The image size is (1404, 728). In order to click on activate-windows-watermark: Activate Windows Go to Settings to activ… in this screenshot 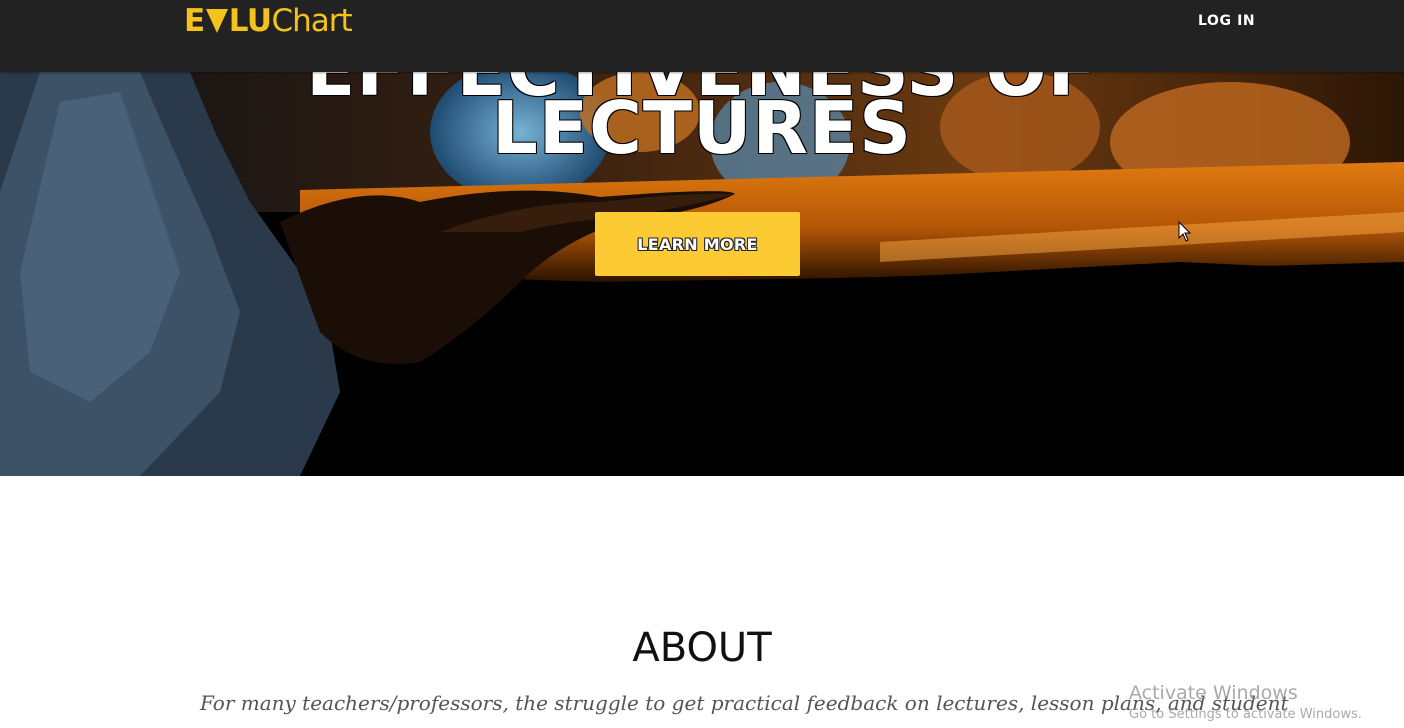, I will do `click(1245, 703)`.